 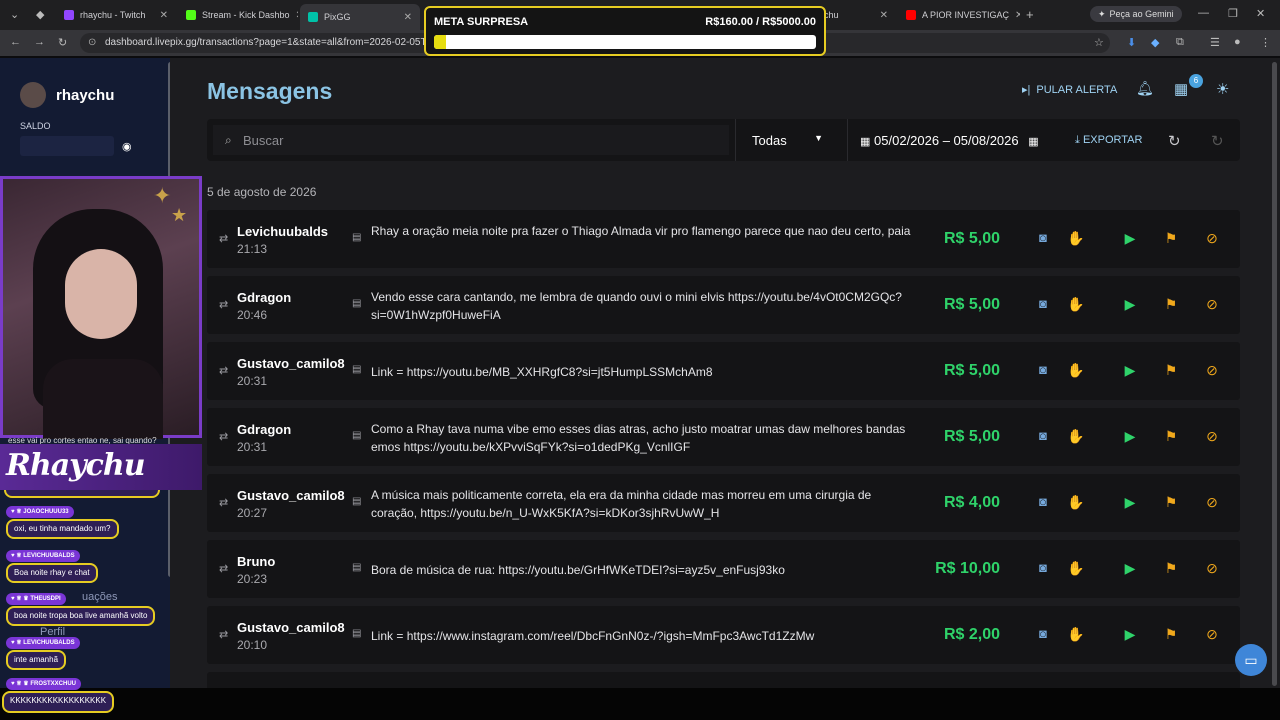 I want to click on minimize-button: —, so click(x=1203, y=13).